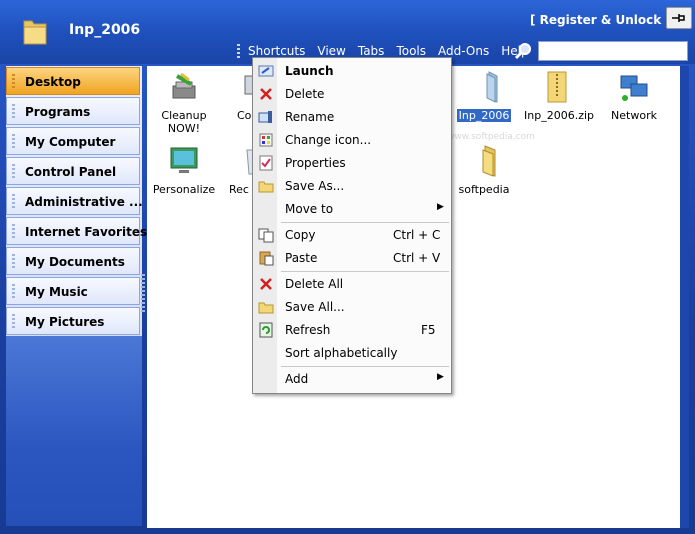 The width and height of the screenshot is (695, 534). I want to click on menu-tools: Tools, so click(411, 51).